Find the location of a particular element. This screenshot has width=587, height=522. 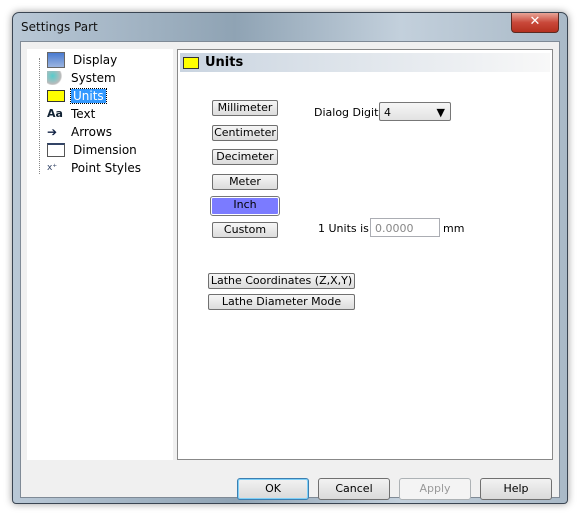

point-styles-icon: x⁺ is located at coordinates (52, 168).